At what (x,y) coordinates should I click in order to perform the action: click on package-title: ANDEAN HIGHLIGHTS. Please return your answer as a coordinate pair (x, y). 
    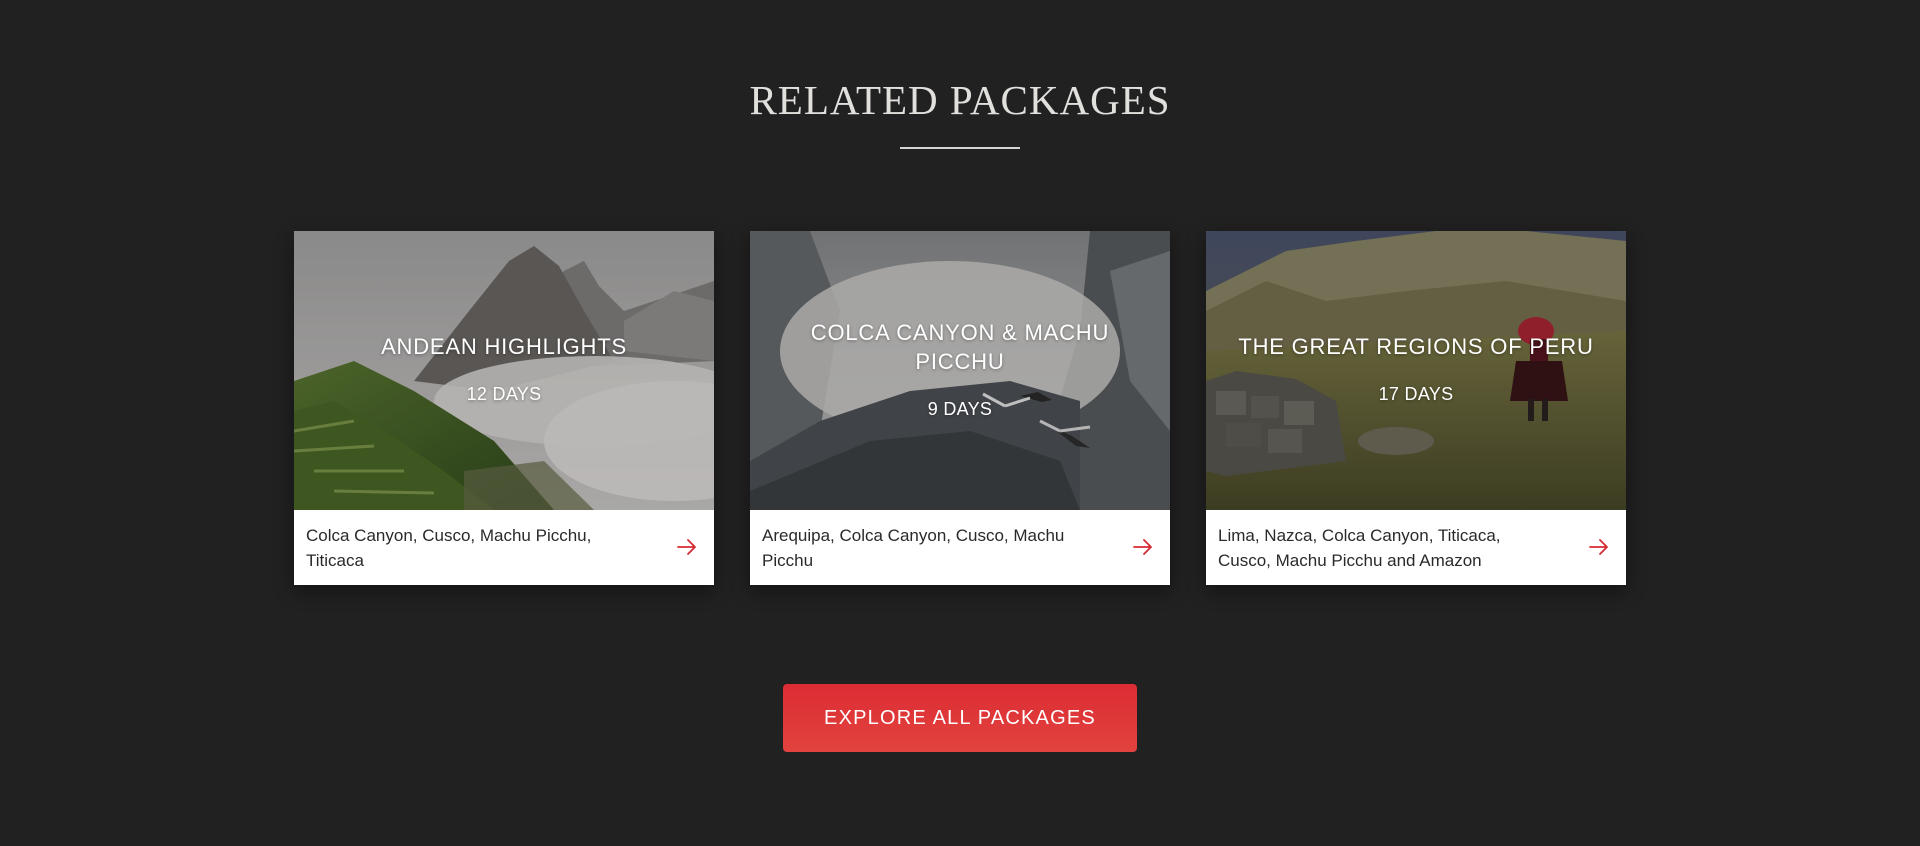
    Looking at the image, I should click on (504, 346).